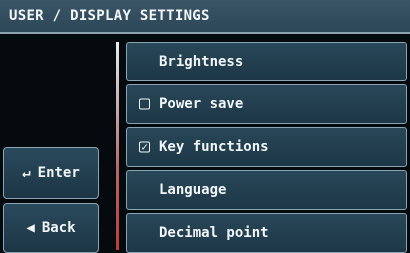  Describe the element at coordinates (201, 61) in the screenshot. I see `menu-item-label: Brightness` at that location.